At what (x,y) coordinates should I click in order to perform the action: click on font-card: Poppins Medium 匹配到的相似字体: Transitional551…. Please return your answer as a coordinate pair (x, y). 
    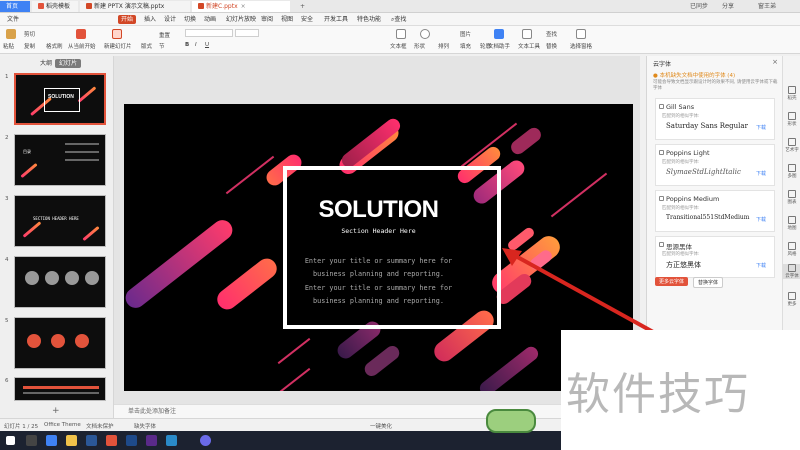
    Looking at the image, I should click on (715, 211).